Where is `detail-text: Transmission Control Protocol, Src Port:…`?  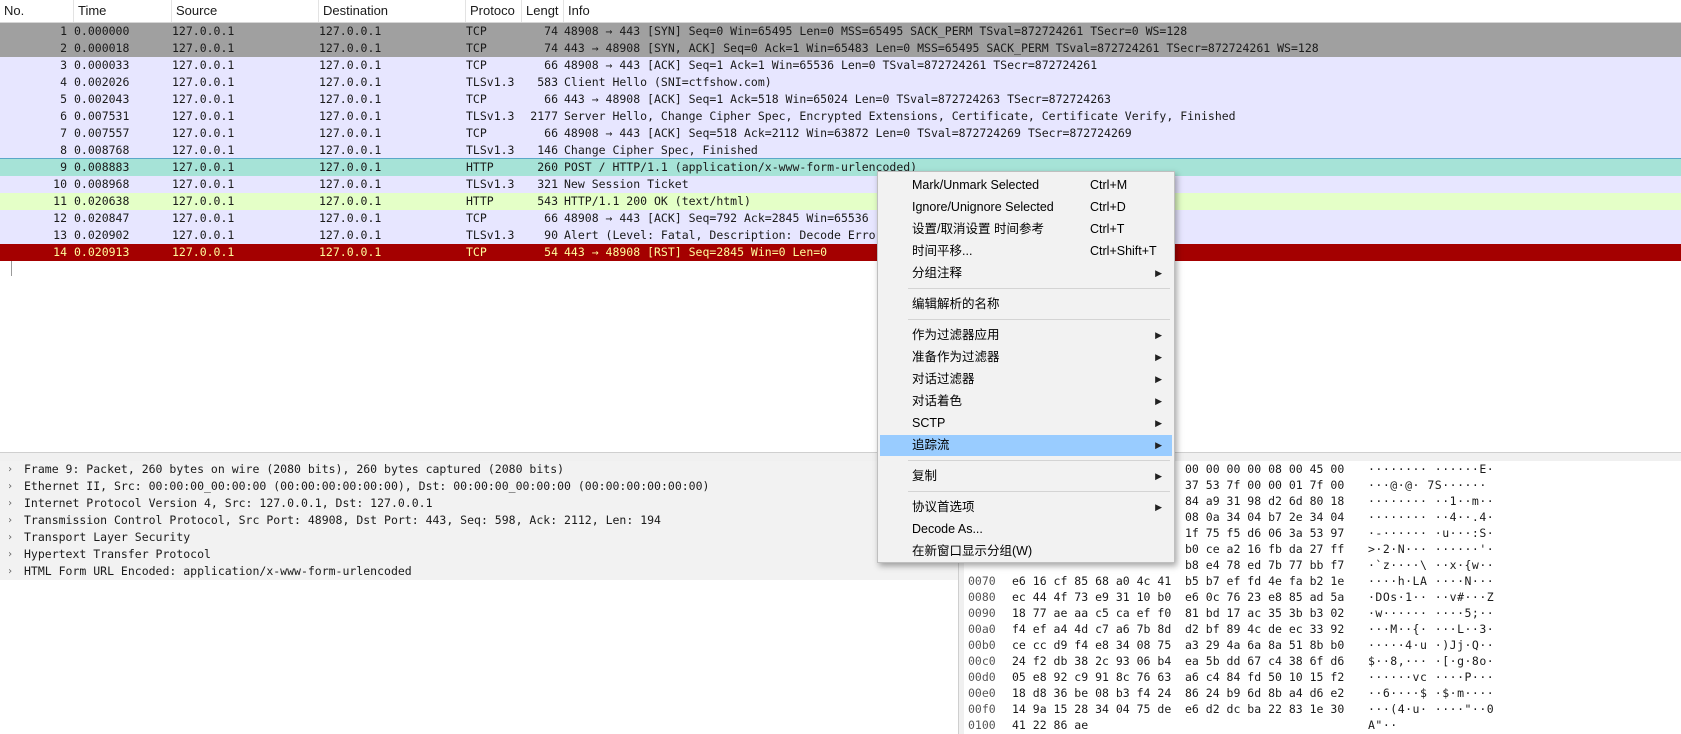
detail-text: Transmission Control Protocol, Src Port:… is located at coordinates (342, 520).